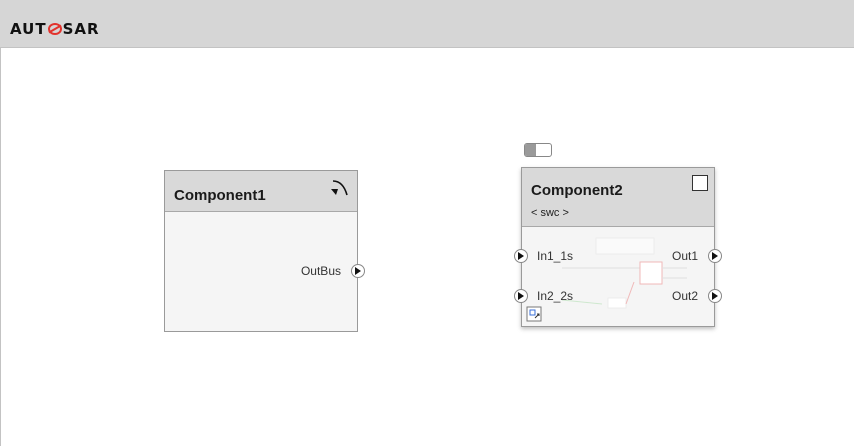 The width and height of the screenshot is (854, 446). What do you see at coordinates (521, 296) in the screenshot?
I see `in2-port` at bounding box center [521, 296].